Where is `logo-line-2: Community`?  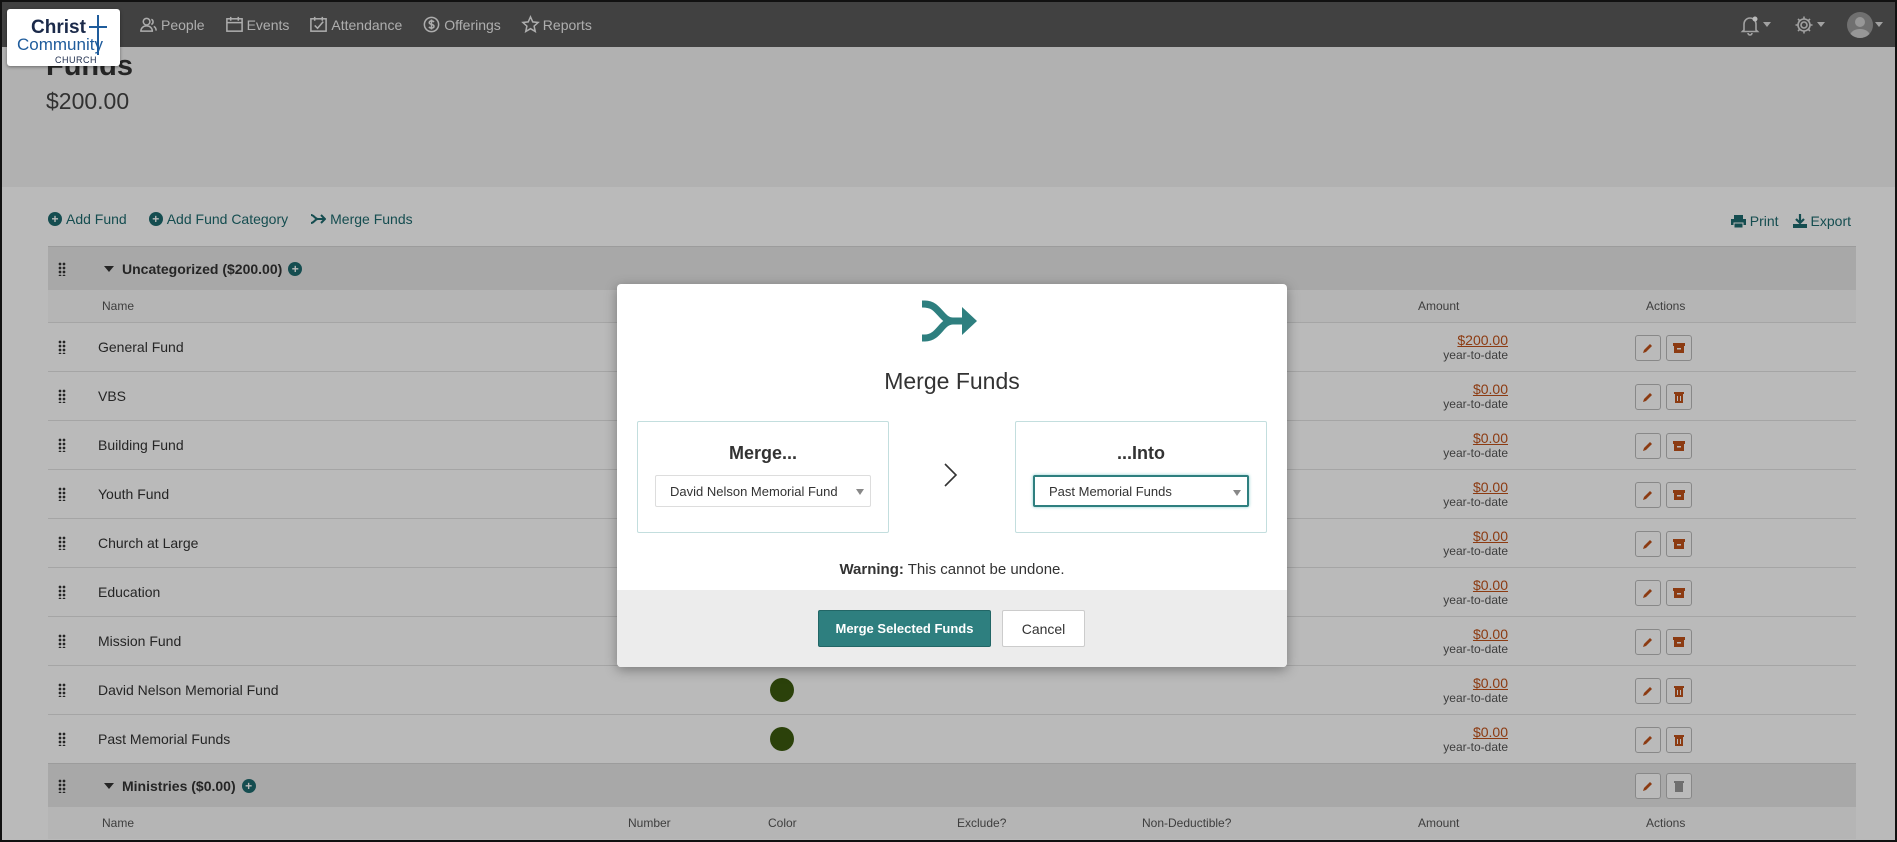 logo-line-2: Community is located at coordinates (60, 44).